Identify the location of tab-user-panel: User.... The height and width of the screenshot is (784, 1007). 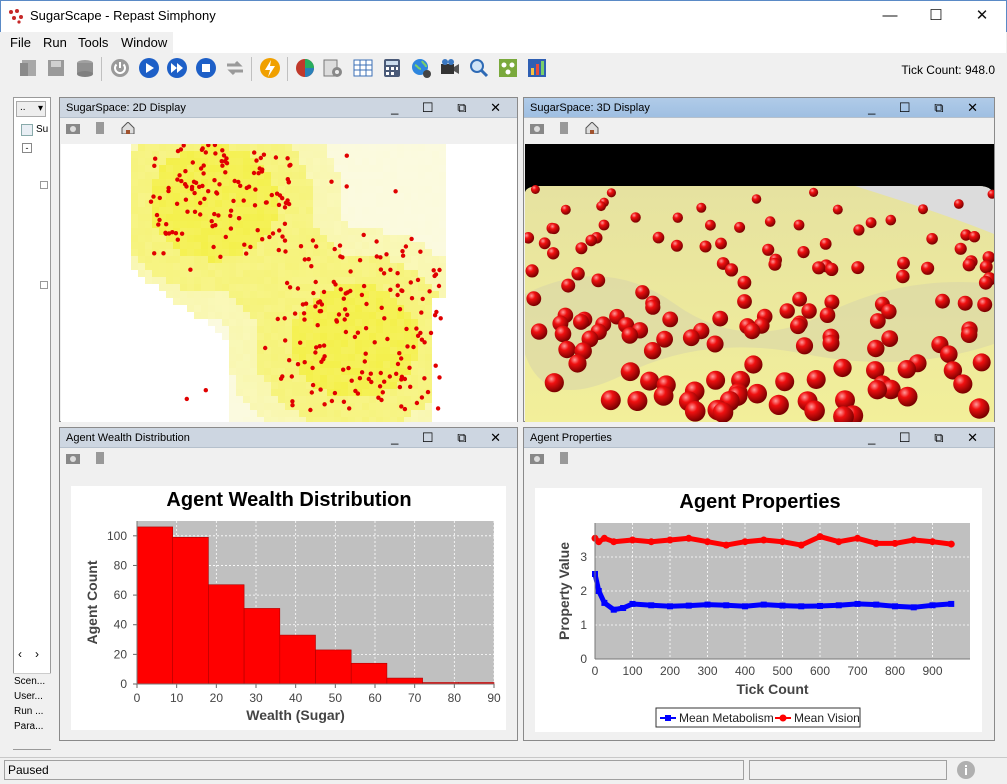
(32, 696).